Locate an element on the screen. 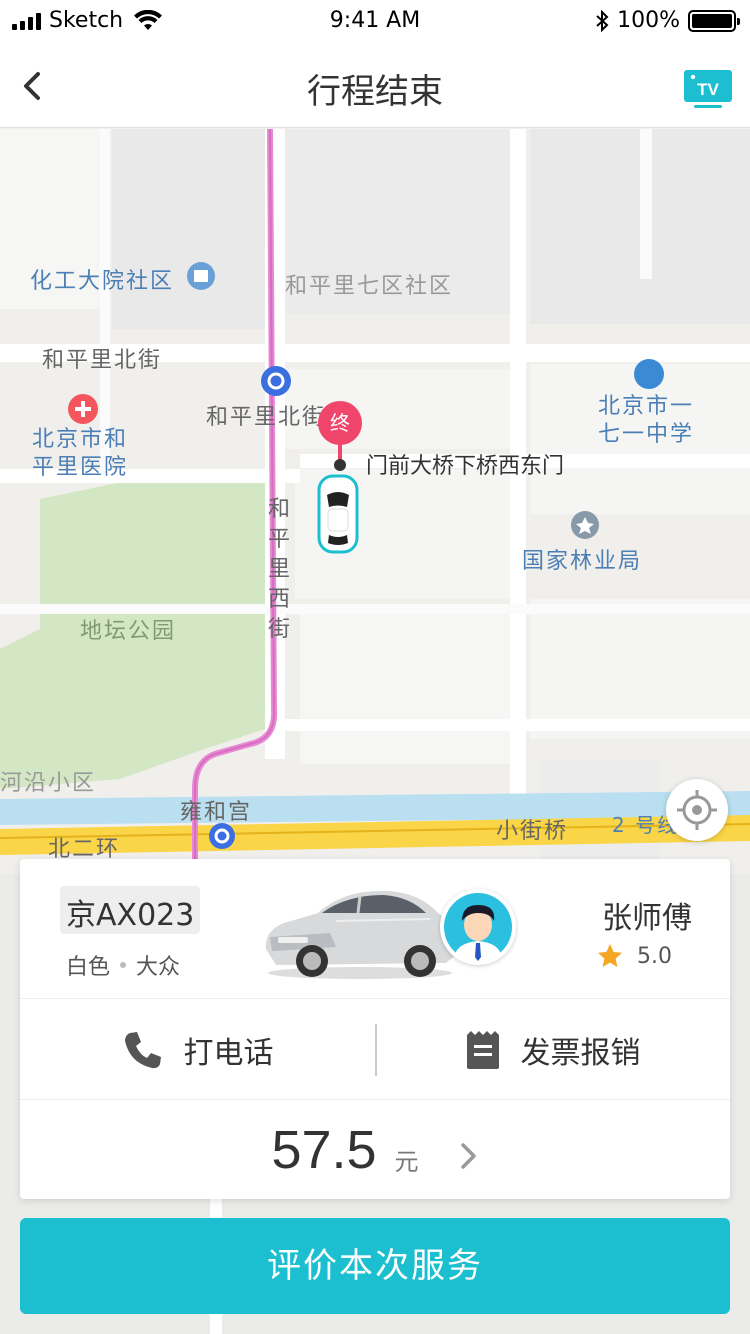 The height and width of the screenshot is (1334, 750). action-row: 打电话 发票报销 is located at coordinates (375, 1050).